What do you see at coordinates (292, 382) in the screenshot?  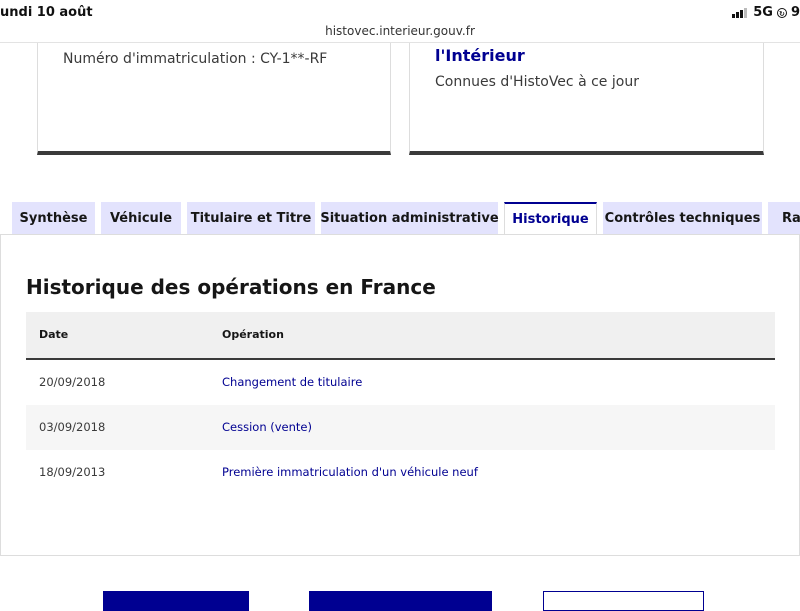 I see `row-operation: Changement de titulaire` at bounding box center [292, 382].